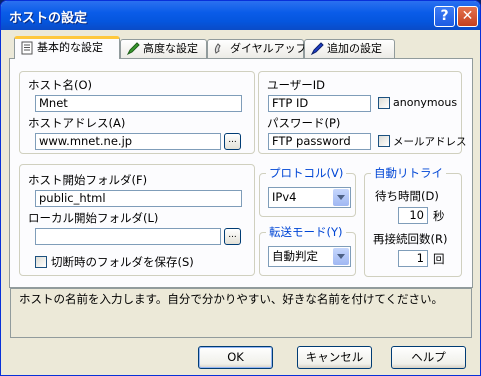 This screenshot has width=481, height=376. Describe the element at coordinates (410, 239) in the screenshot. I see `reconnect-count-label: 再接続回数(R)` at that location.